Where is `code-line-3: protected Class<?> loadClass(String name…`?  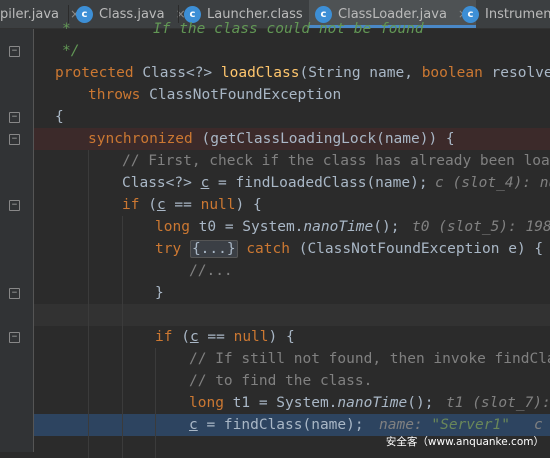 code-line-3: protected Class<?> loadClass(String name… is located at coordinates (292, 73).